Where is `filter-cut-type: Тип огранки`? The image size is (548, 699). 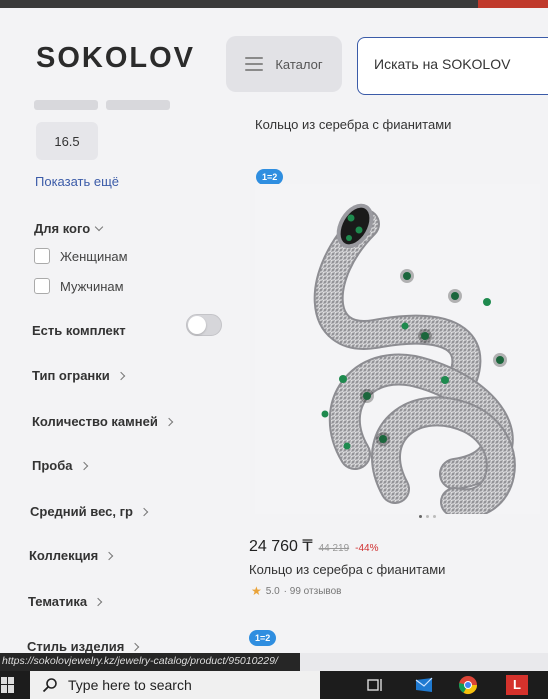
filter-cut-type: Тип огранки is located at coordinates (79, 375).